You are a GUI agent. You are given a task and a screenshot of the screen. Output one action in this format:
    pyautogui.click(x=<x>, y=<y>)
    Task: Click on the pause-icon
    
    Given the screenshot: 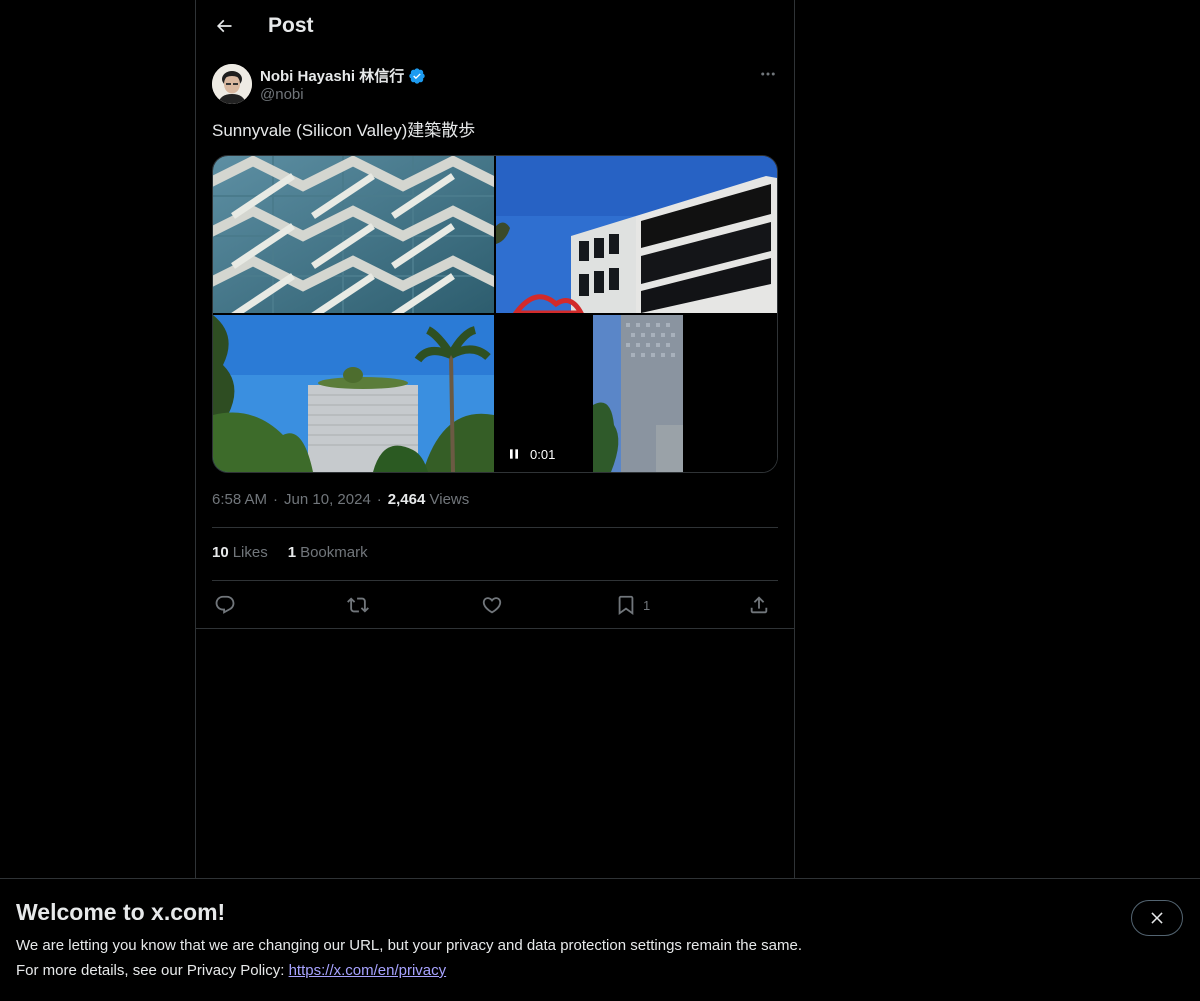 What is the action you would take?
    pyautogui.click(x=514, y=454)
    